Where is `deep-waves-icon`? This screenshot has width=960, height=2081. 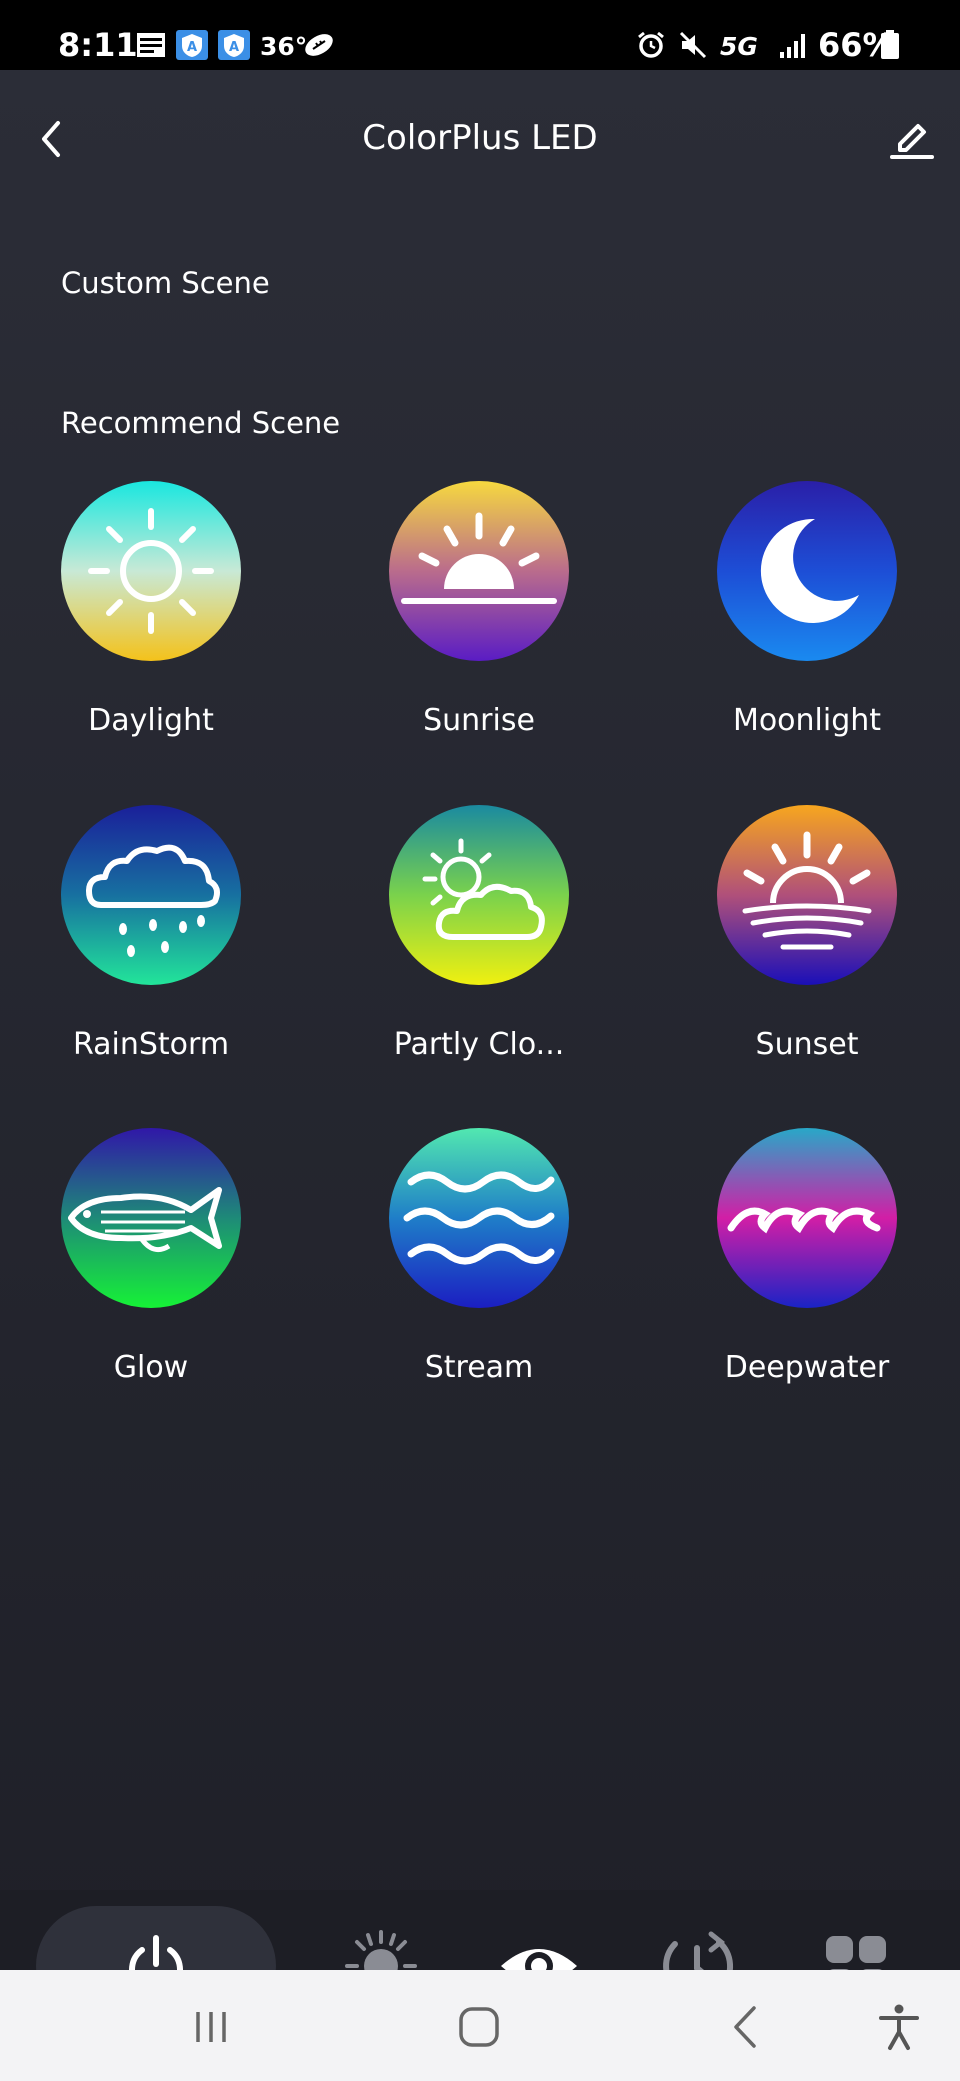 deep-waves-icon is located at coordinates (804, 1220).